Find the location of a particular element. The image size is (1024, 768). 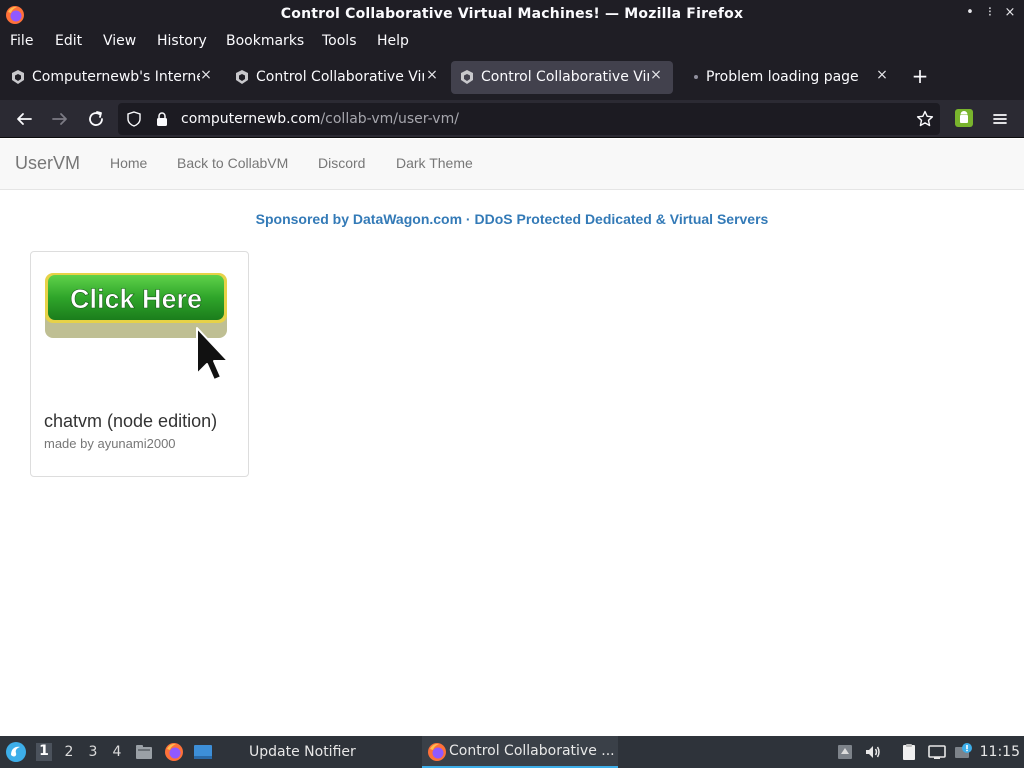

lock-icon is located at coordinates (162, 119).